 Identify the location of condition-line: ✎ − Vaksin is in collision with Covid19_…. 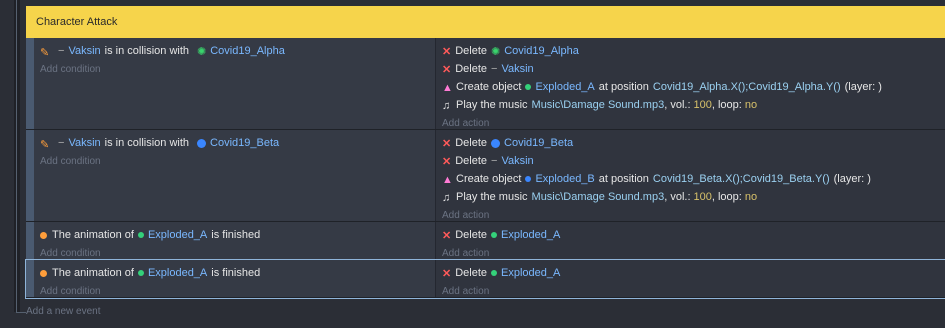
(234, 143).